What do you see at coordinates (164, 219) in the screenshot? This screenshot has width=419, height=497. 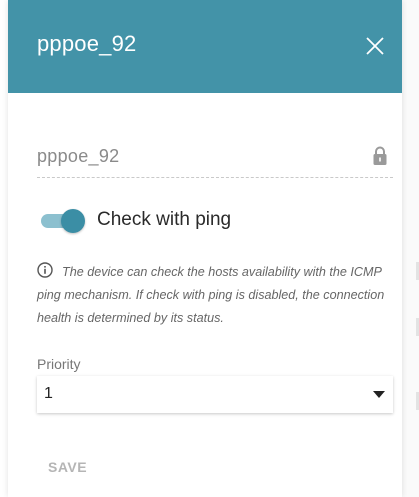 I see `check-with-ping-label: Check with ping` at bounding box center [164, 219].